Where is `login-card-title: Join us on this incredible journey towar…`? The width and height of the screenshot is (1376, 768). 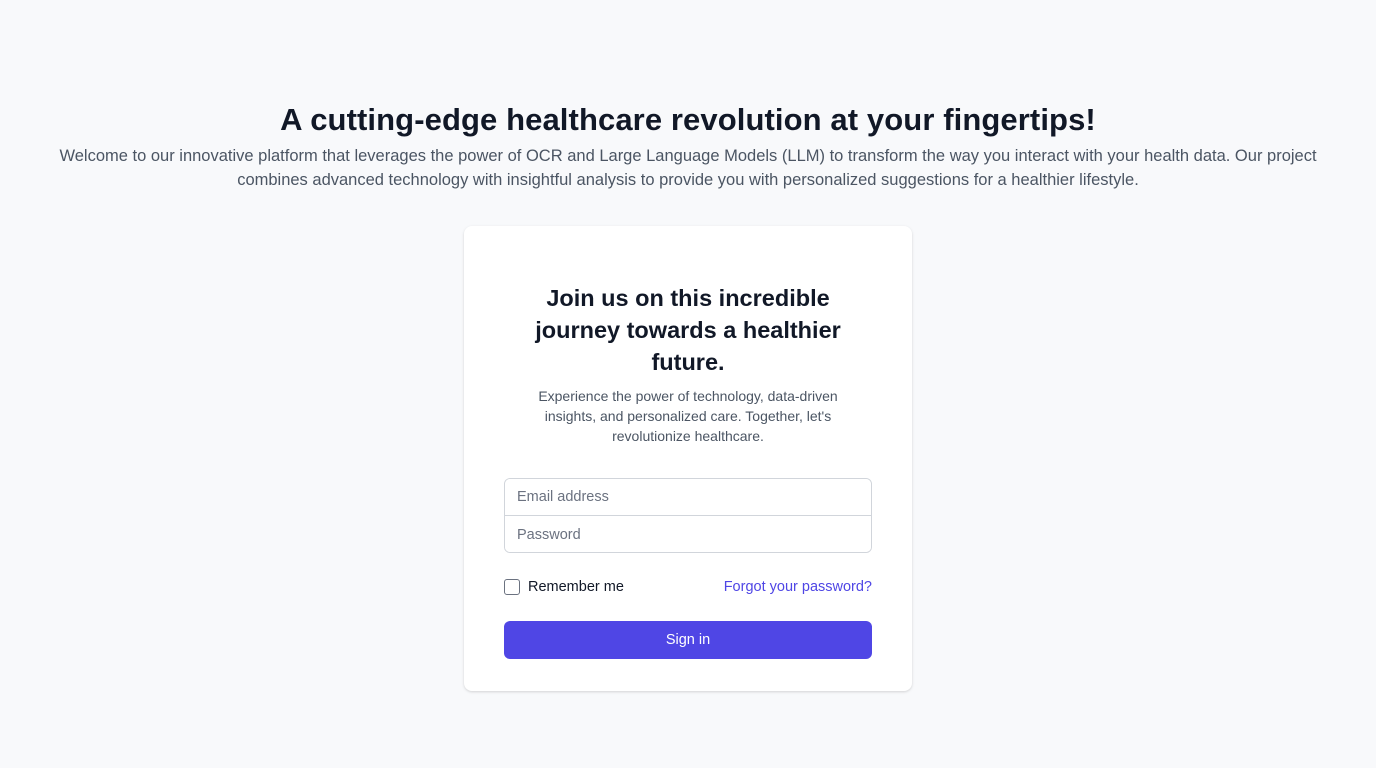 login-card-title: Join us on this incredible journey towar… is located at coordinates (688, 330).